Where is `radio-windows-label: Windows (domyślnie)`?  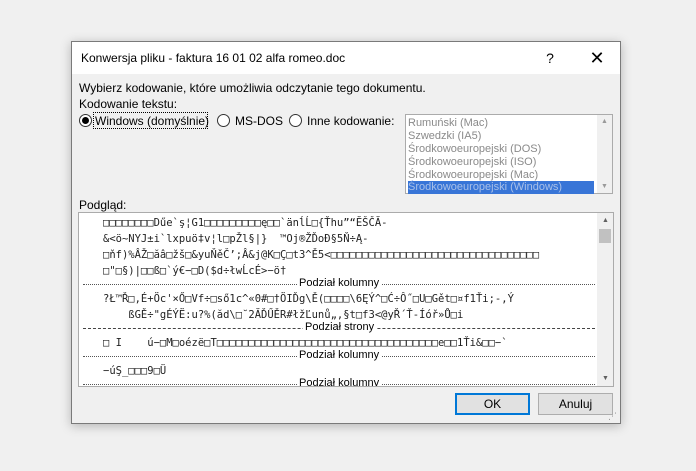 radio-windows-label: Windows (domyślnie) is located at coordinates (152, 121).